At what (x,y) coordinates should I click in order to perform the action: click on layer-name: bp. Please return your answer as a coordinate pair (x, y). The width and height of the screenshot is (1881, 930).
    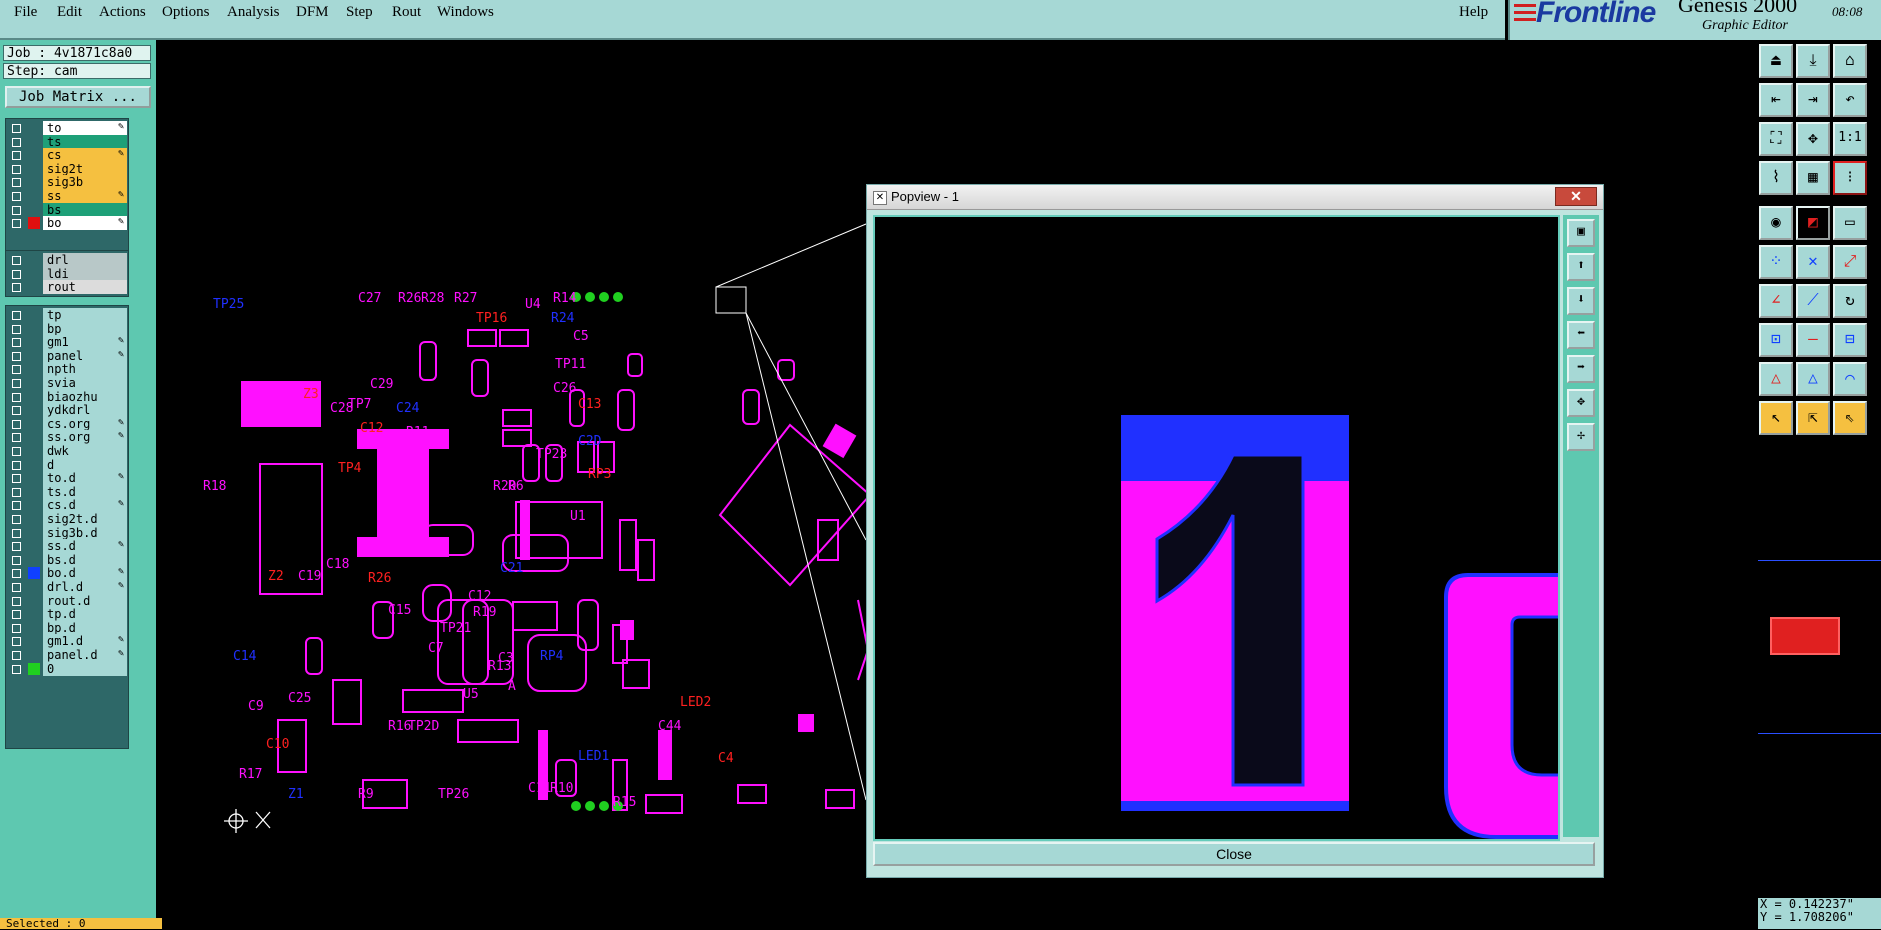
    Looking at the image, I should click on (85, 328).